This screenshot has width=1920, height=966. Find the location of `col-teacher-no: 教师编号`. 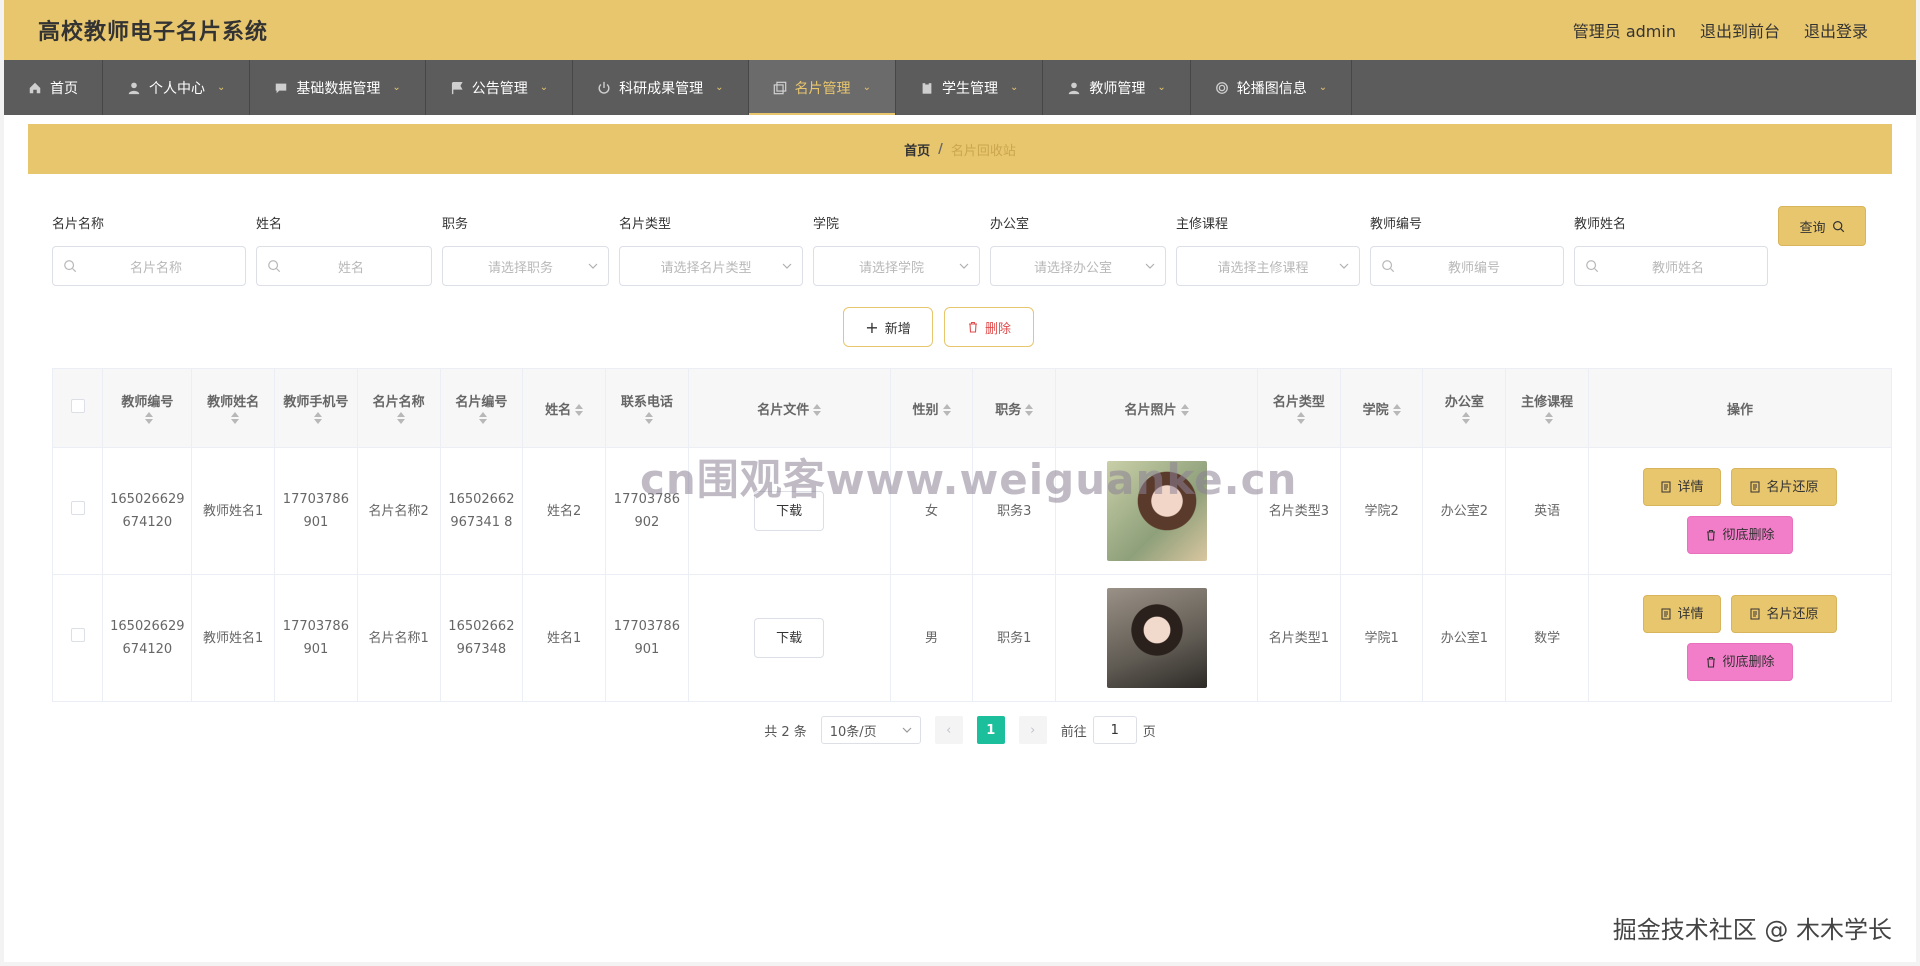

col-teacher-no: 教师编号 is located at coordinates (147, 408).